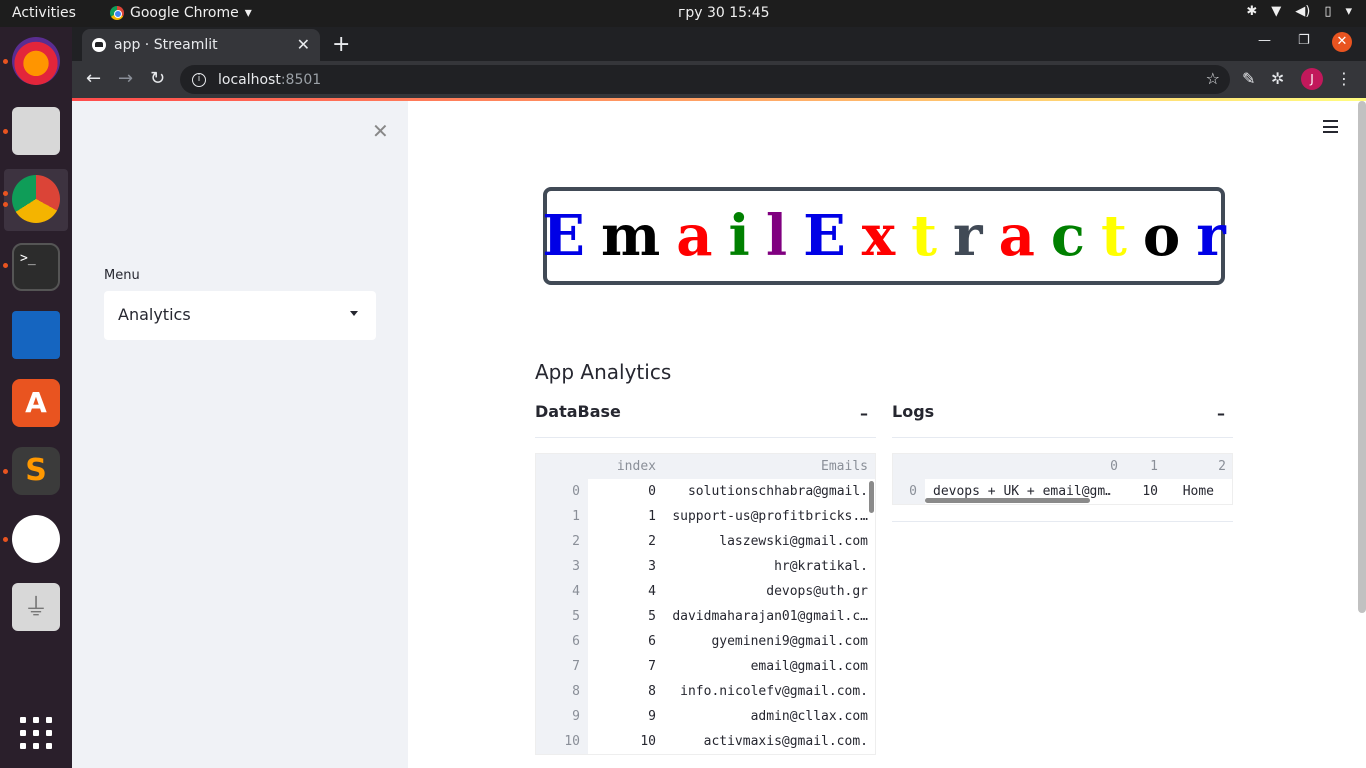  Describe the element at coordinates (1213, 78) in the screenshot. I see `bookmark-star-icon: ☆` at that location.